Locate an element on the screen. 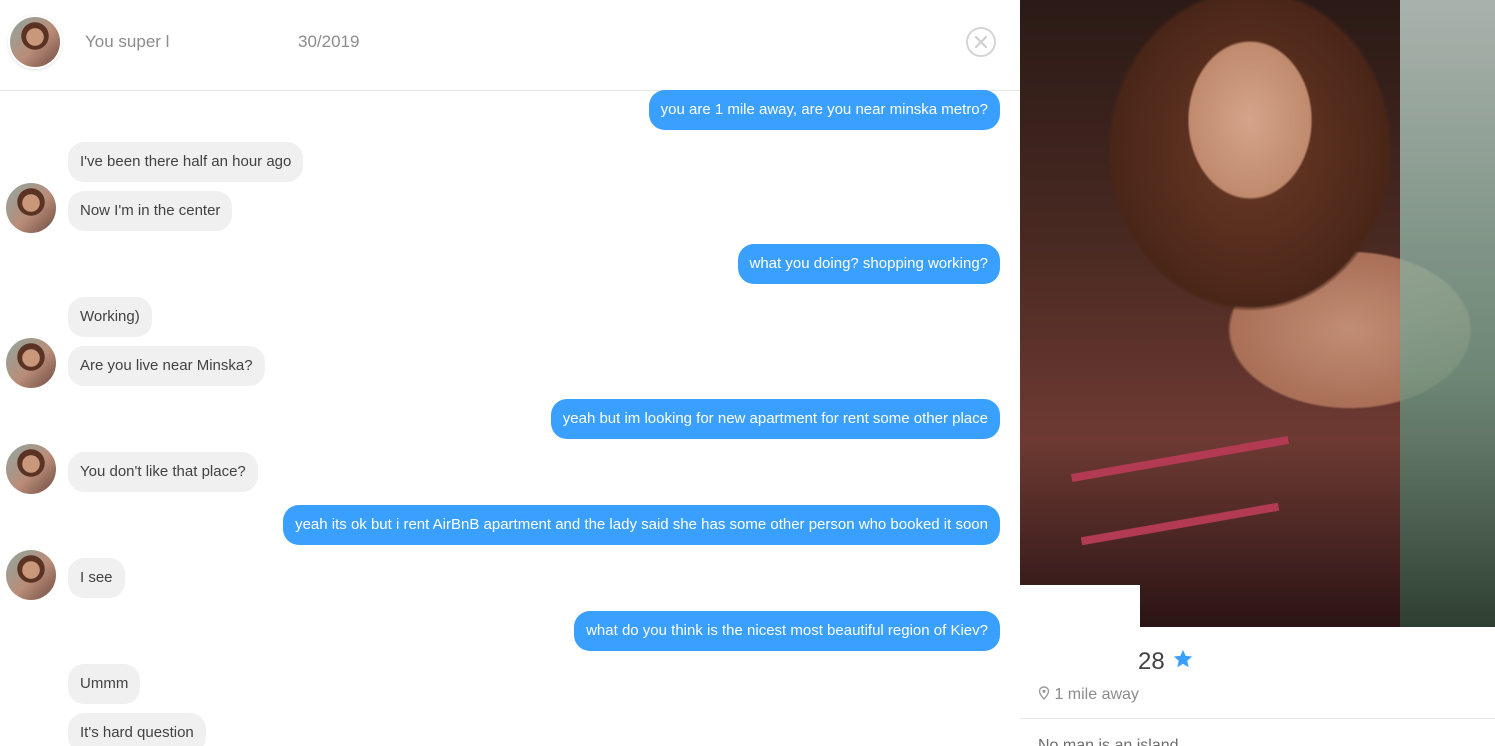 This screenshot has height=746, width=1495. verified-star-icon is located at coordinates (1183, 658).